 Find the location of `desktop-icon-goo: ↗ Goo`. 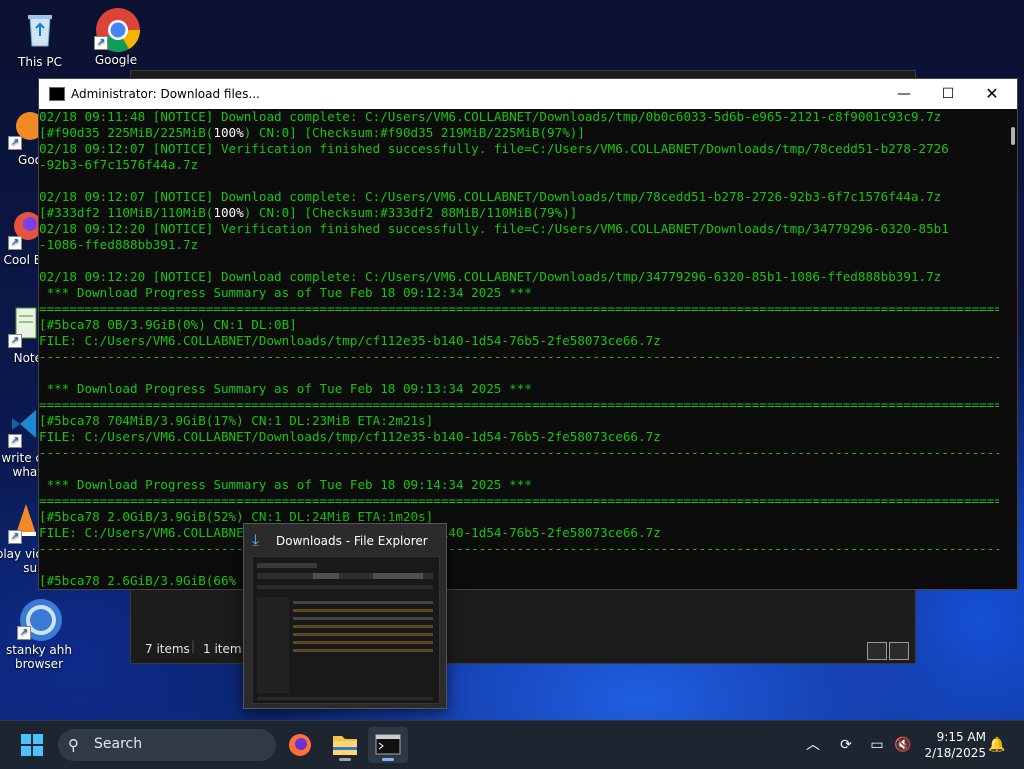

desktop-icon-goo: ↗ Goo is located at coordinates (22, 136).